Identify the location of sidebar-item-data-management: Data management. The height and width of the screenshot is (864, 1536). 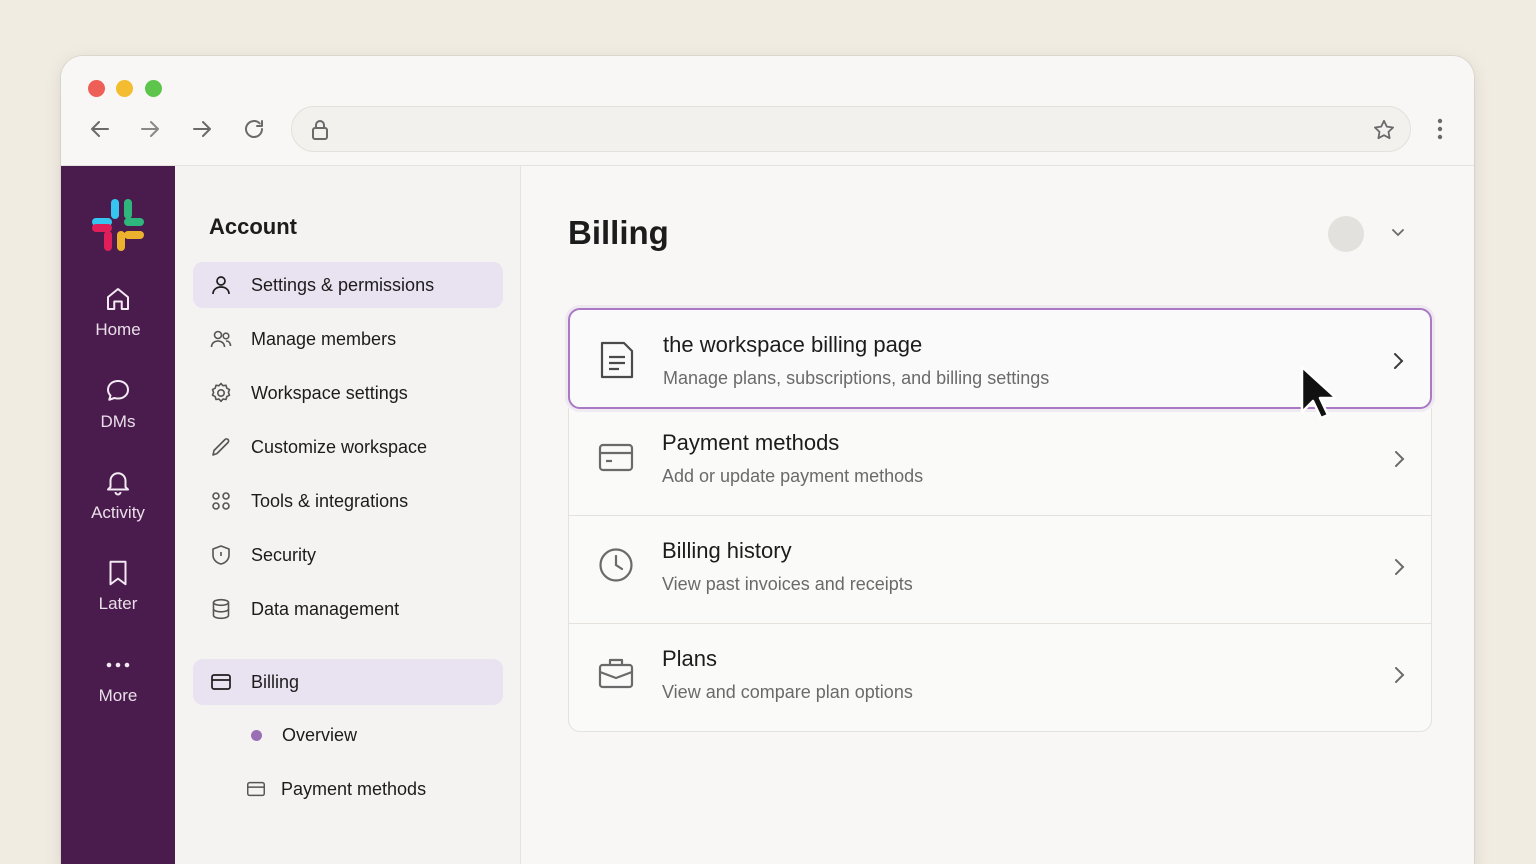
(348, 609).